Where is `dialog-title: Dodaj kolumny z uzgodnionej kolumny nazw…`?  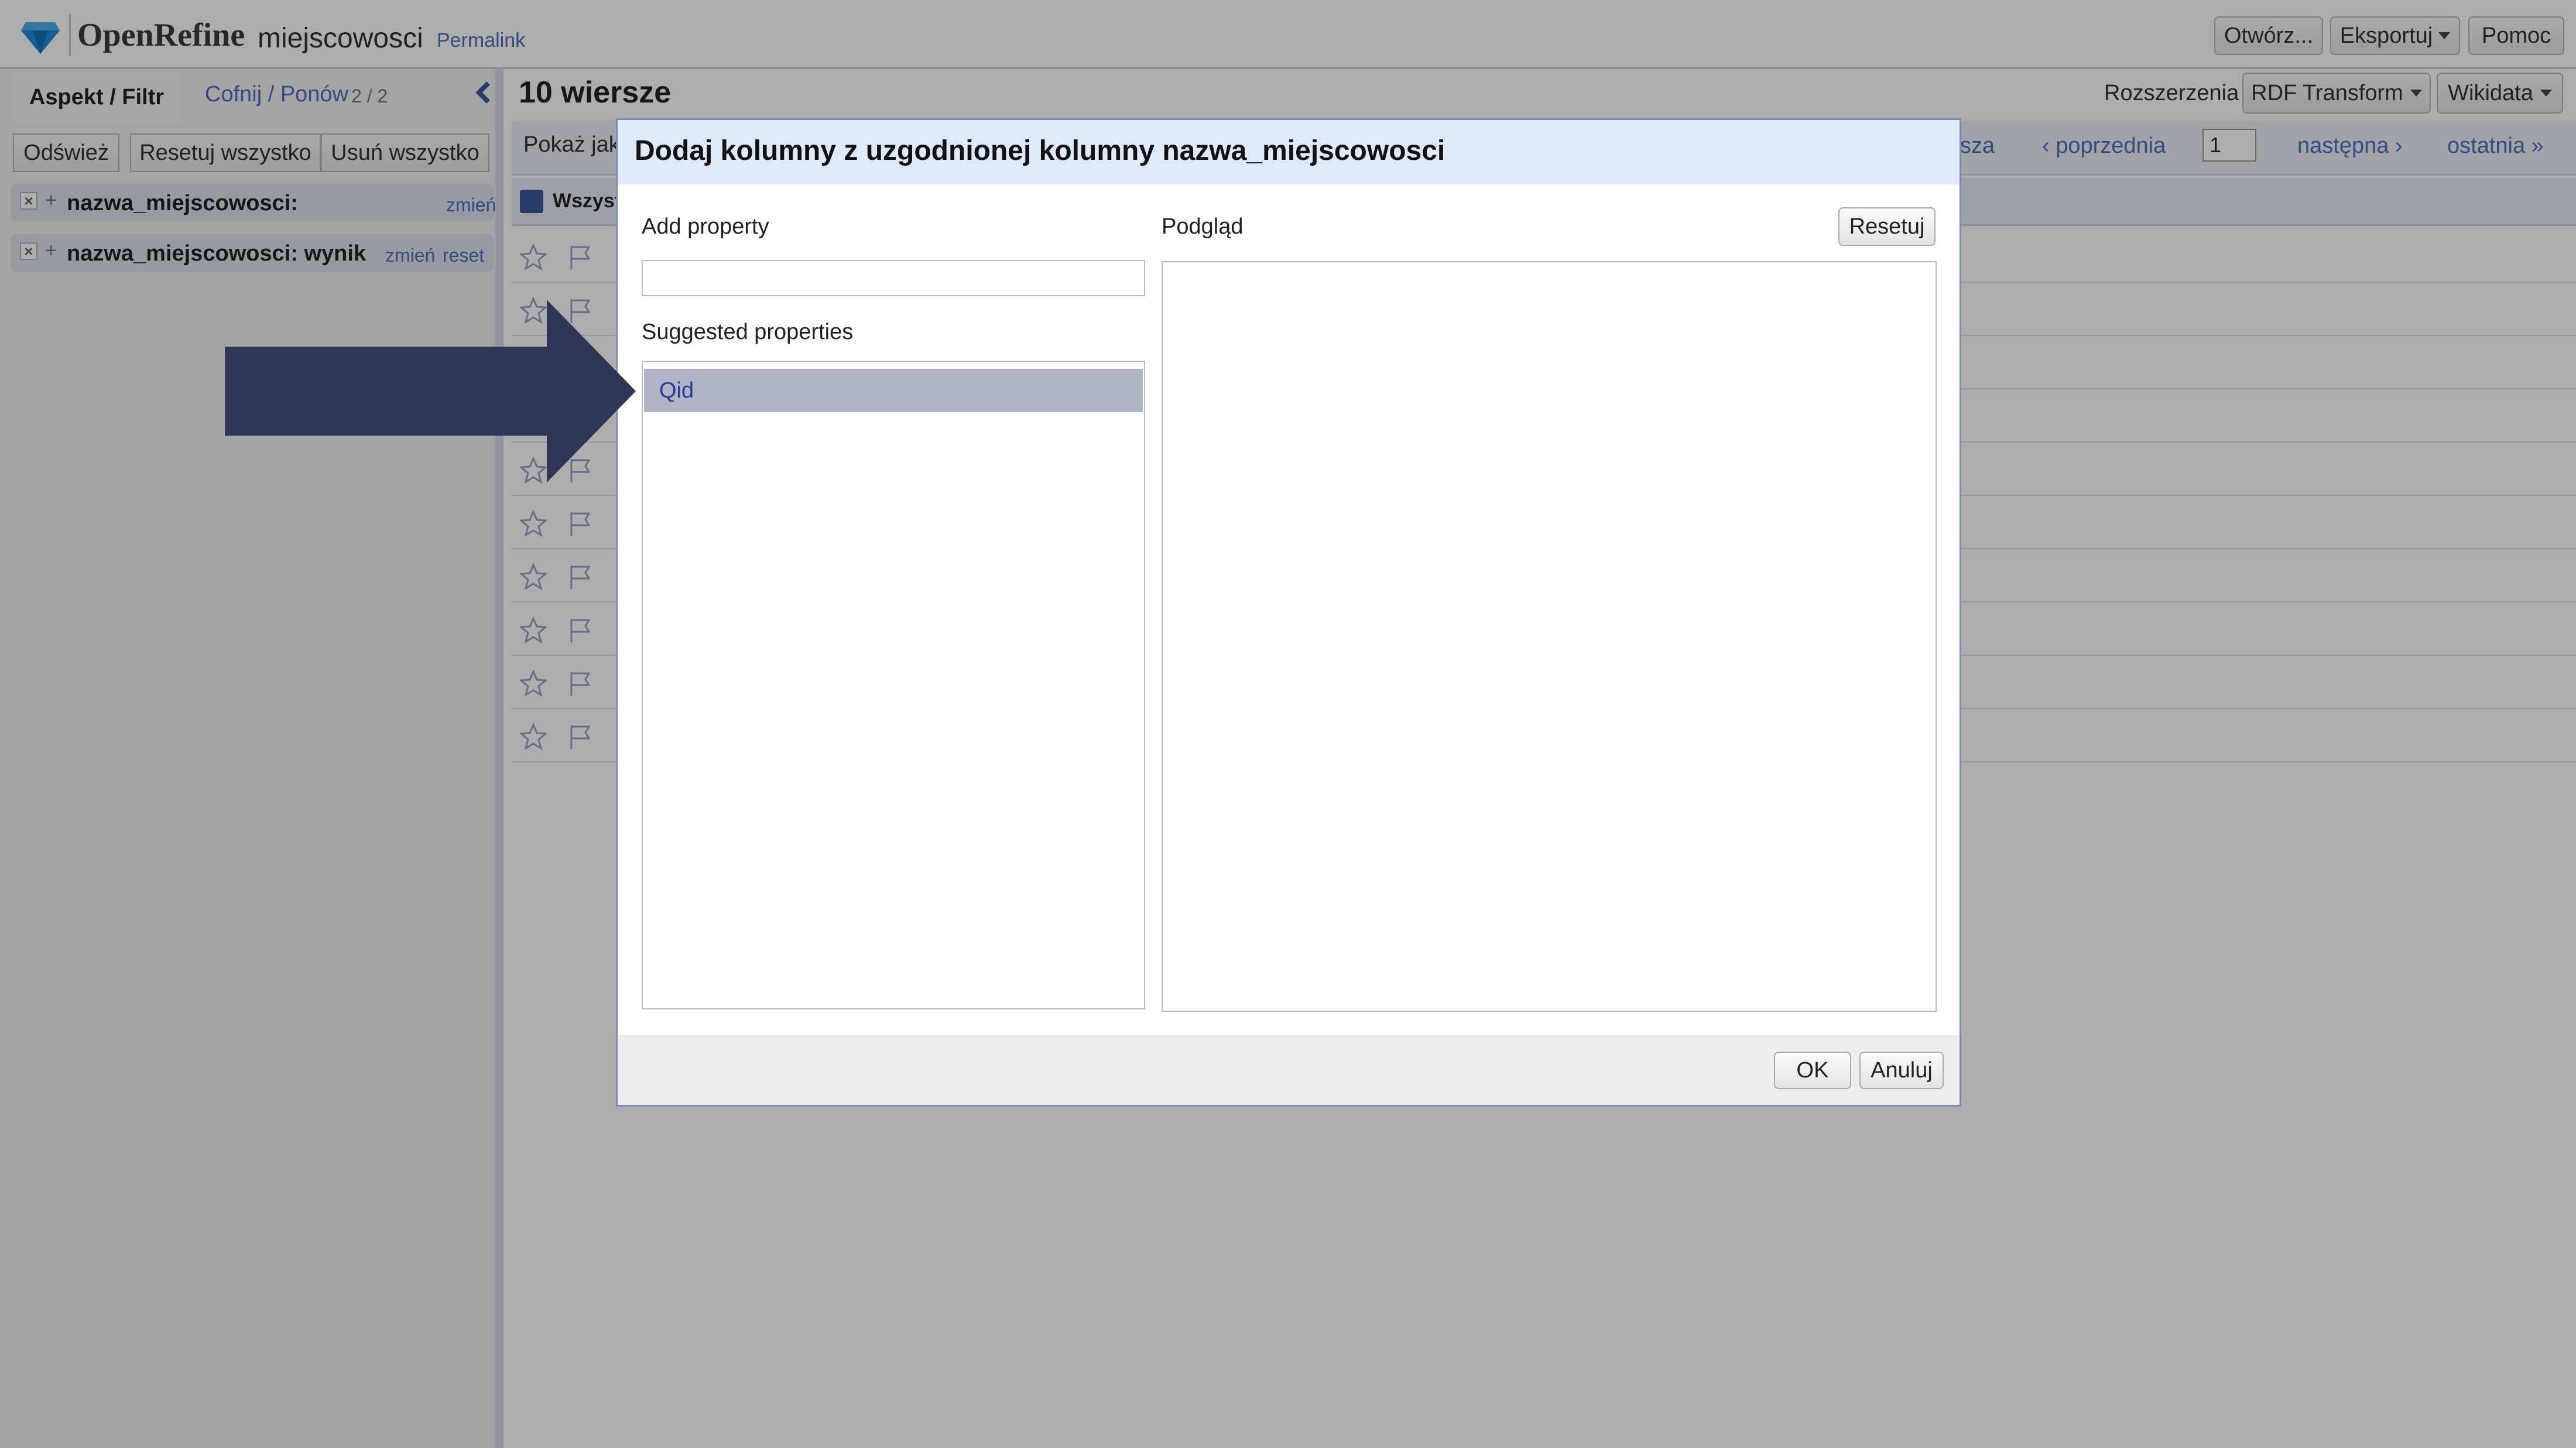
dialog-title: Dodaj kolumny z uzgodnionej kolumny nazw… is located at coordinates (1040, 150).